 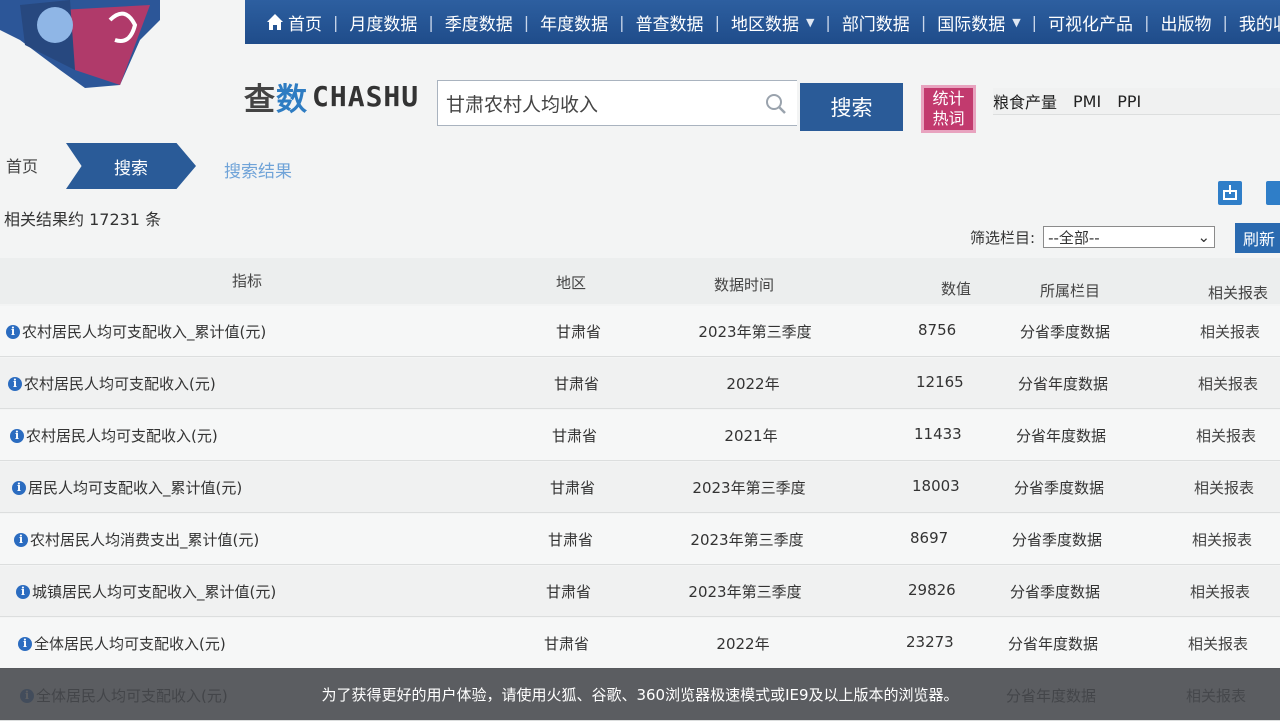 What do you see at coordinates (937, 330) in the screenshot?
I see `cell-value: 8756` at bounding box center [937, 330].